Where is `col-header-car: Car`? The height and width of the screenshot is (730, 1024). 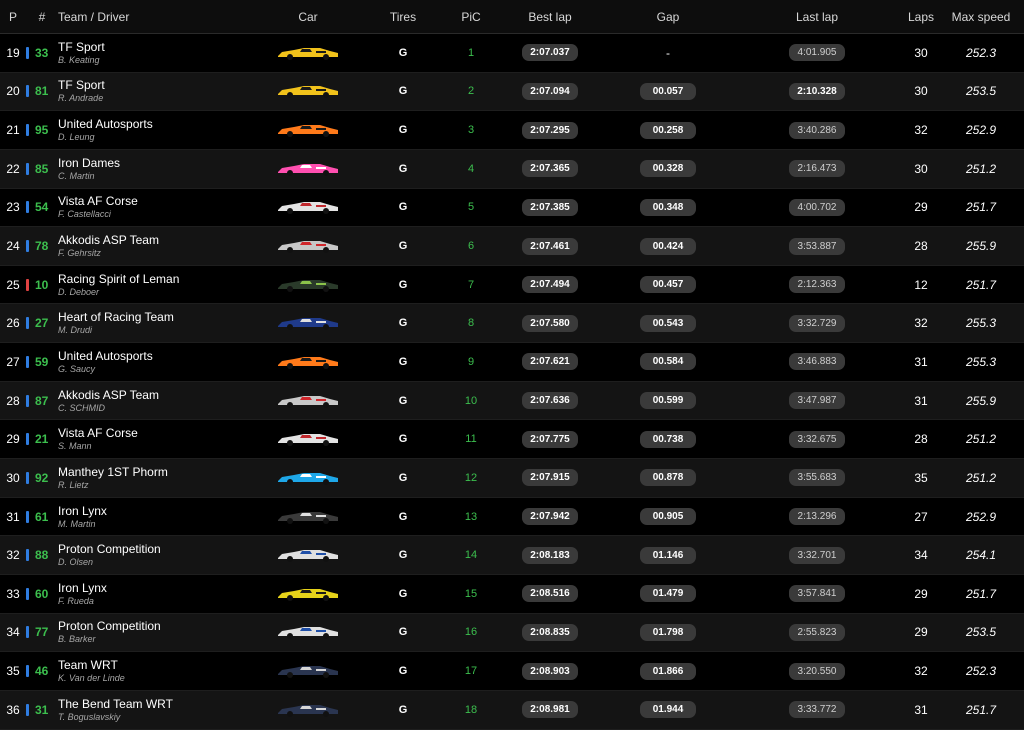 col-header-car: Car is located at coordinates (308, 17).